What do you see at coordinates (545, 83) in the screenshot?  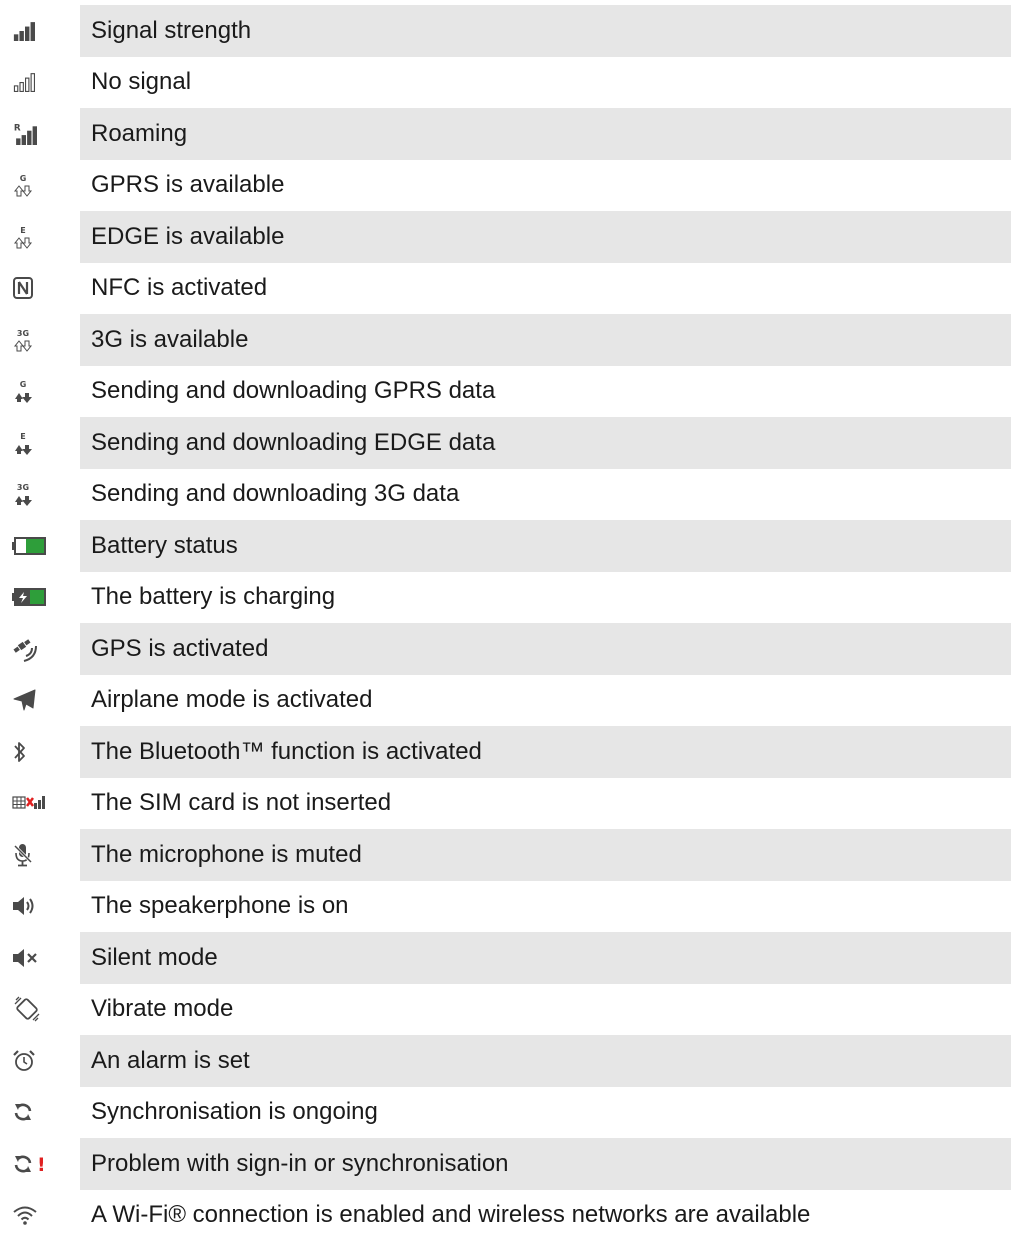 I see `list-item-label: No signal` at bounding box center [545, 83].